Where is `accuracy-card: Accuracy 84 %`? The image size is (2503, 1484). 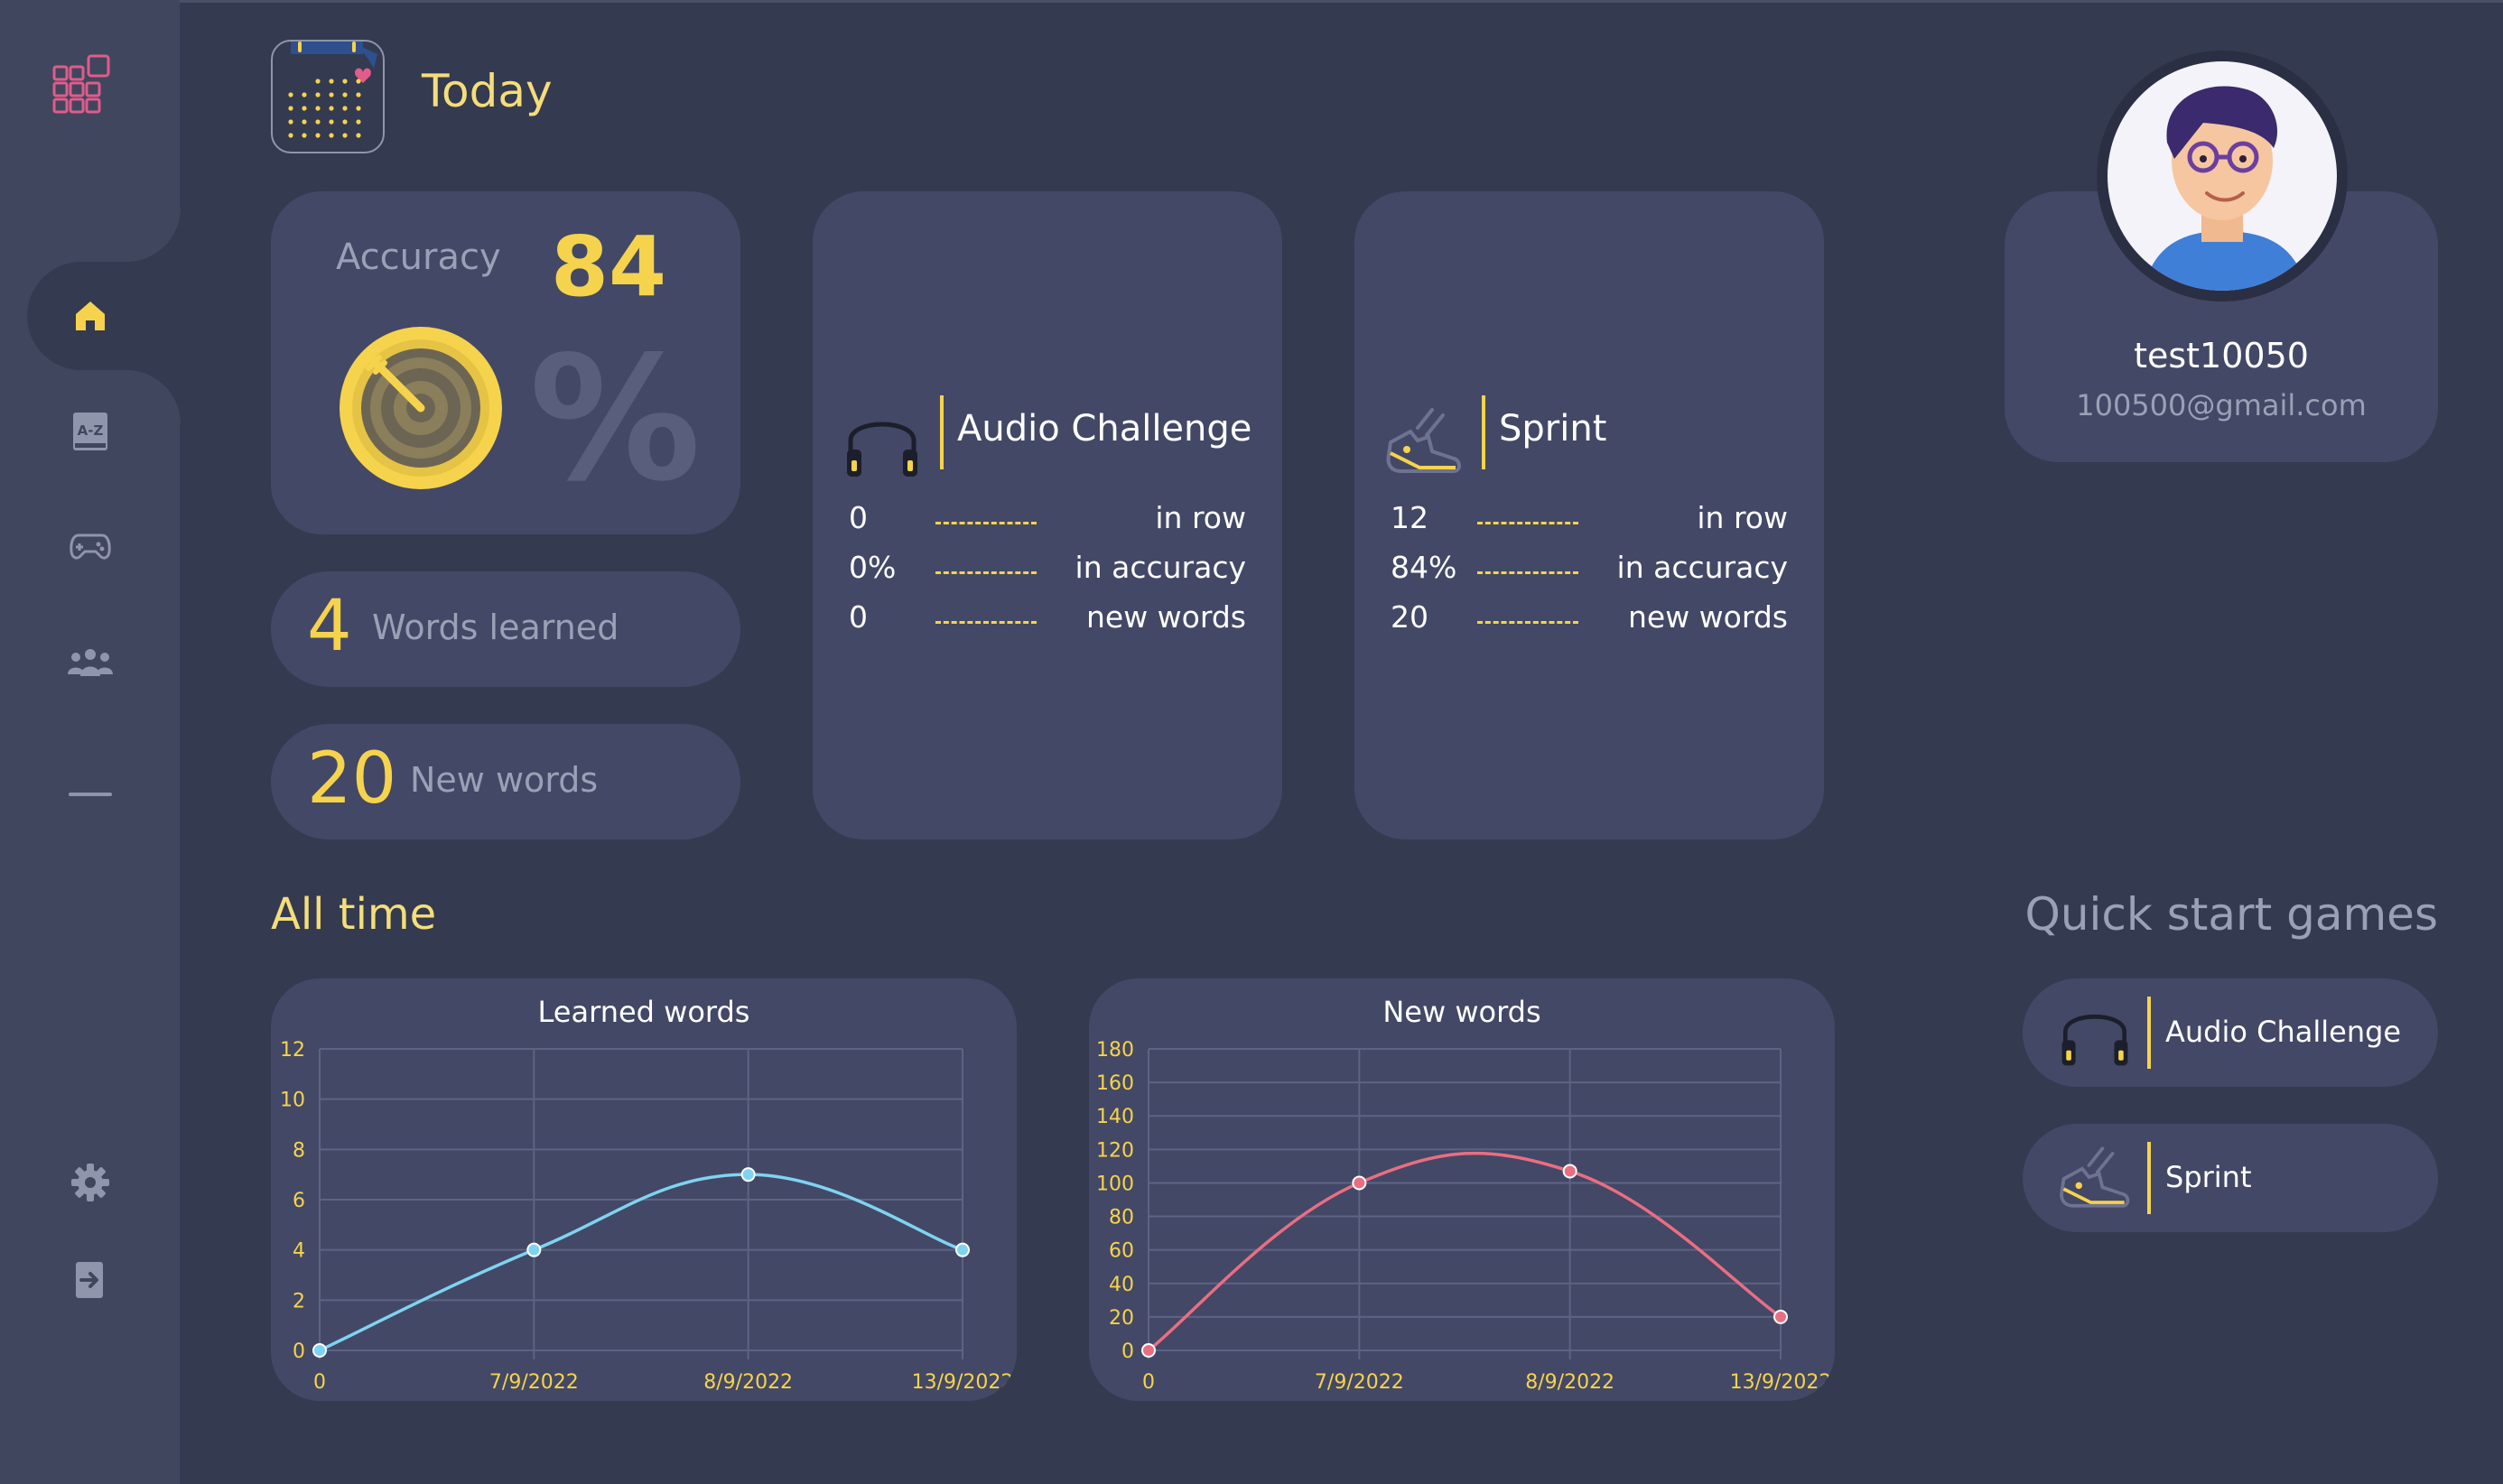 accuracy-card: Accuracy 84 % is located at coordinates (505, 363).